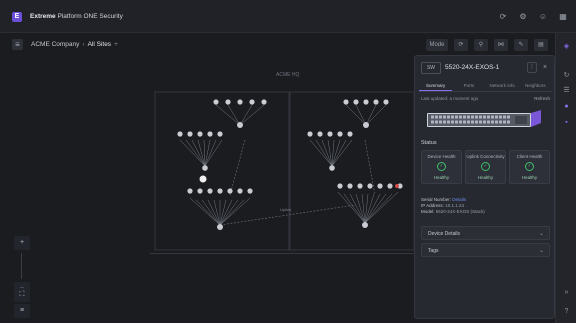  What do you see at coordinates (436, 199) in the screenshot?
I see `info-key: Serial Number:` at bounding box center [436, 199].